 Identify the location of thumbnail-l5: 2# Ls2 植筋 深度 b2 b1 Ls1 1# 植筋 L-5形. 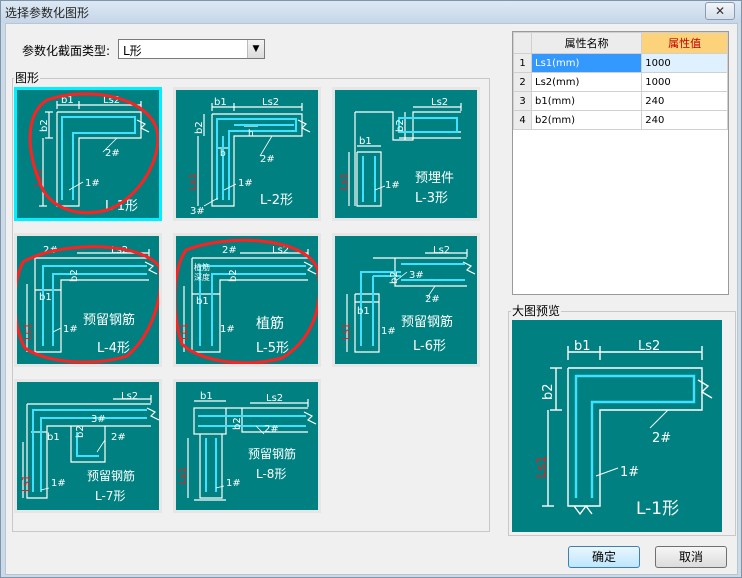
(247, 300).